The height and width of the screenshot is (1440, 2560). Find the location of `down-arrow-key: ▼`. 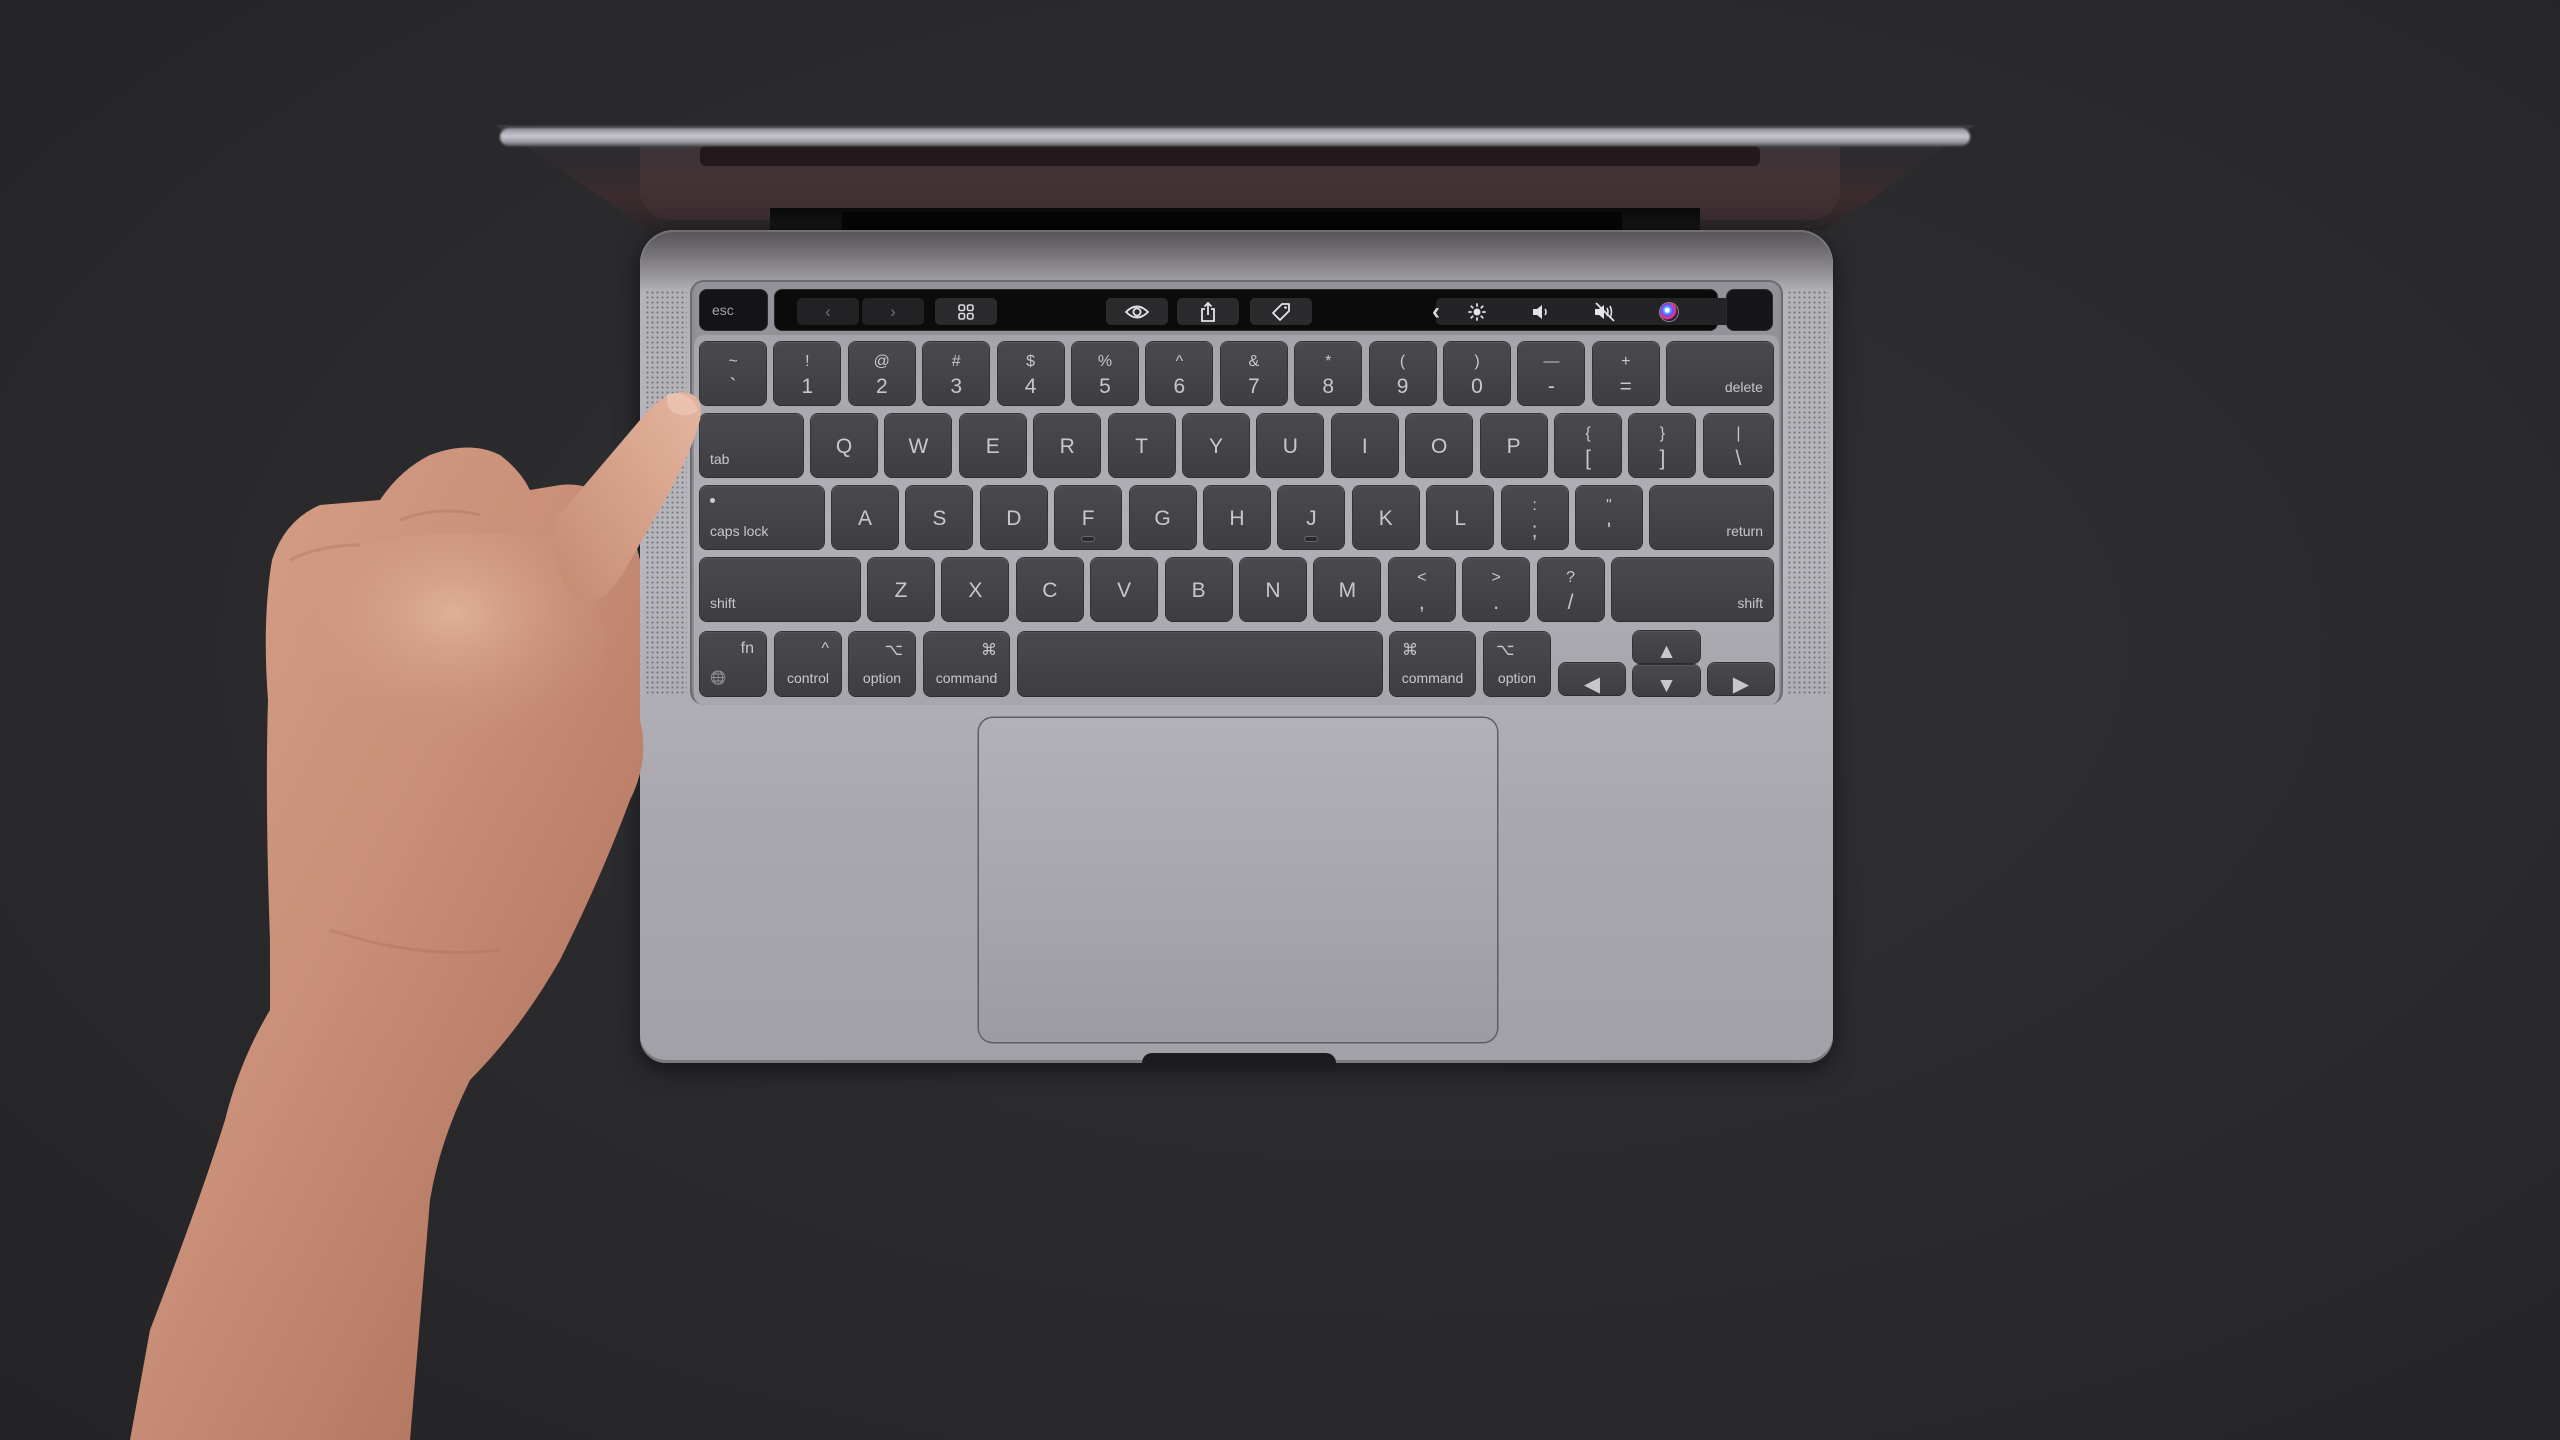

down-arrow-key: ▼ is located at coordinates (1666, 681).